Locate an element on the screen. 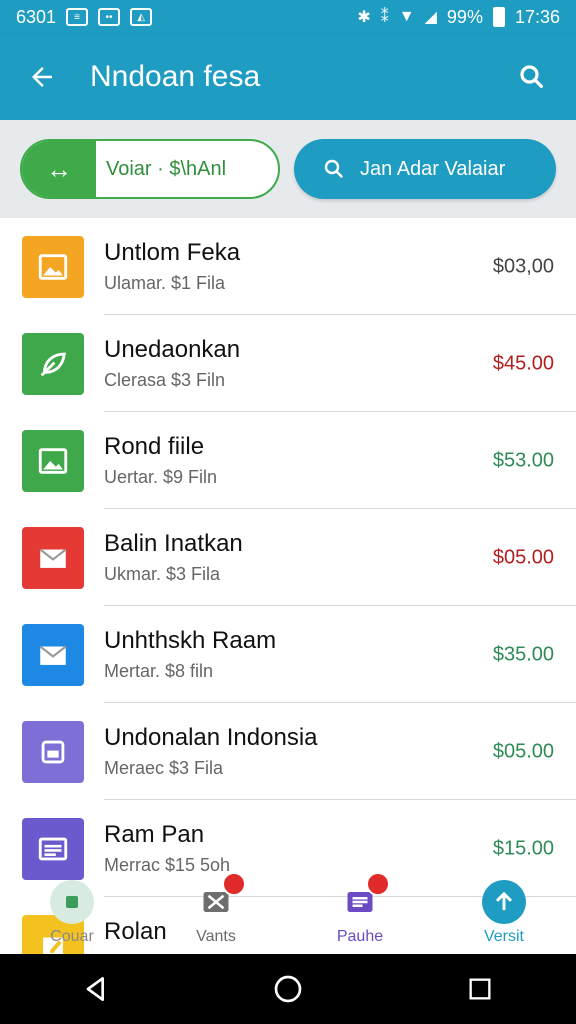 Image resolution: width=576 pixels, height=1024 pixels. list-item: Rond fiile Uertar. $9 Filn $53.00 is located at coordinates (288, 460).